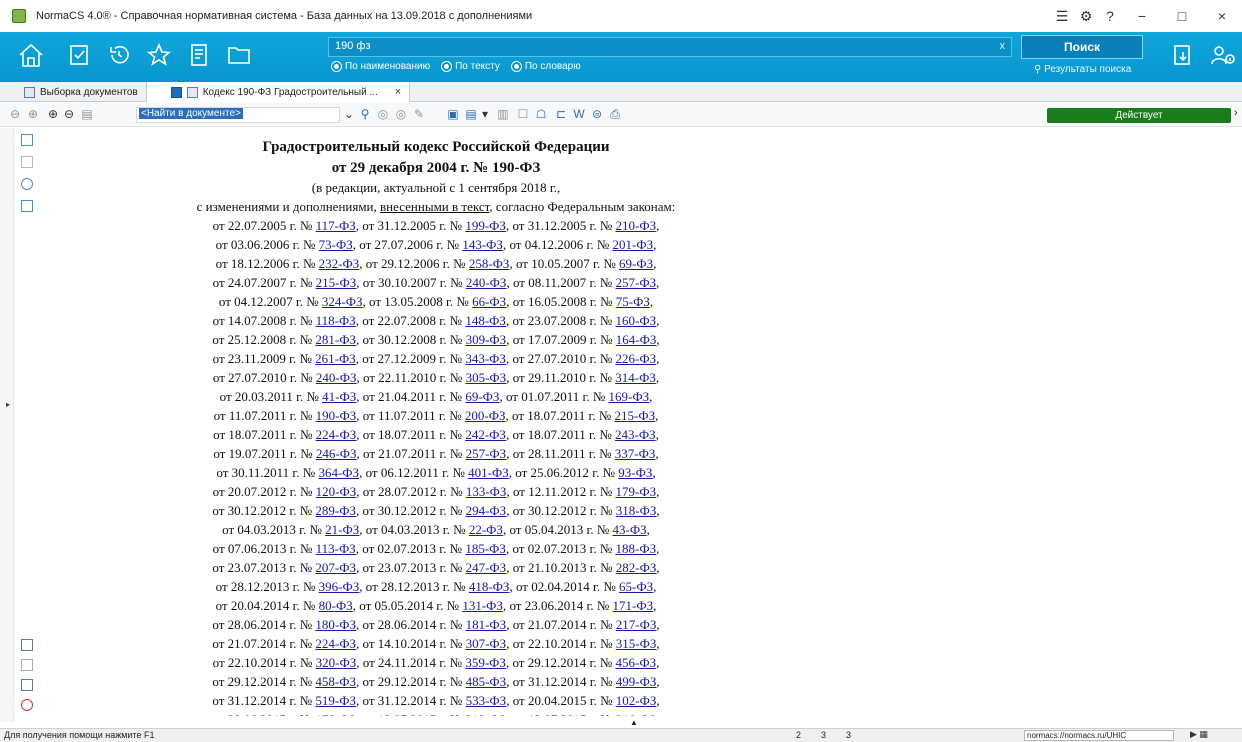 This screenshot has height=742, width=1242. I want to click on law-link: 176-ФЗ, so click(335, 714).